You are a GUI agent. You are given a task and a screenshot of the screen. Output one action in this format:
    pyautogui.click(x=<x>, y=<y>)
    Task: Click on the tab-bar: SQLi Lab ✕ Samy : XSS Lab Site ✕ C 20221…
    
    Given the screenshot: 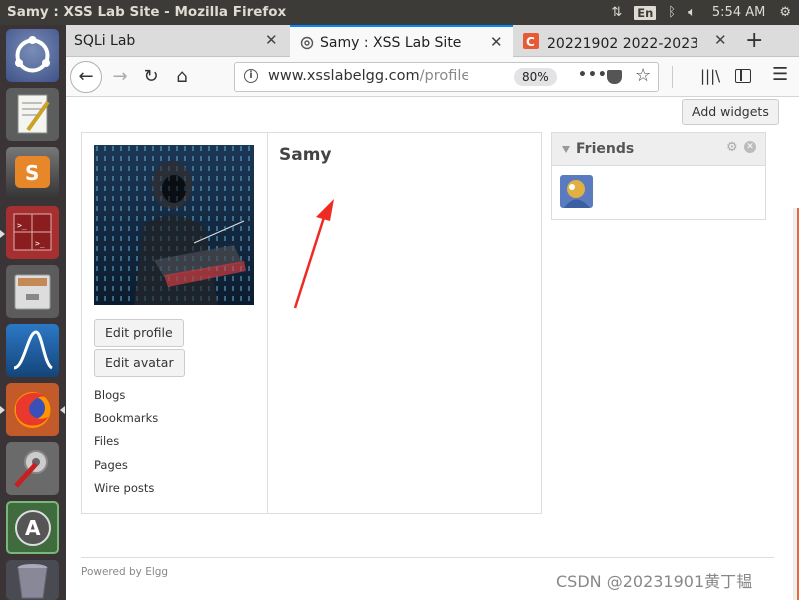 What is the action you would take?
    pyautogui.click(x=432, y=41)
    